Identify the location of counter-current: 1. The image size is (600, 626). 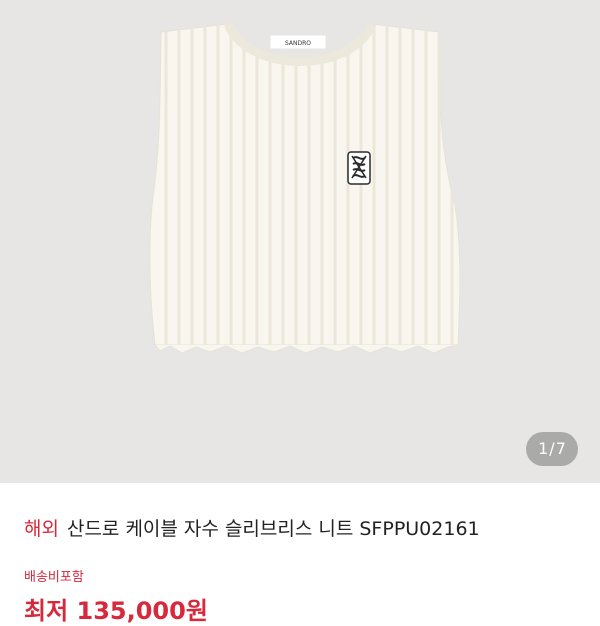
(543, 448).